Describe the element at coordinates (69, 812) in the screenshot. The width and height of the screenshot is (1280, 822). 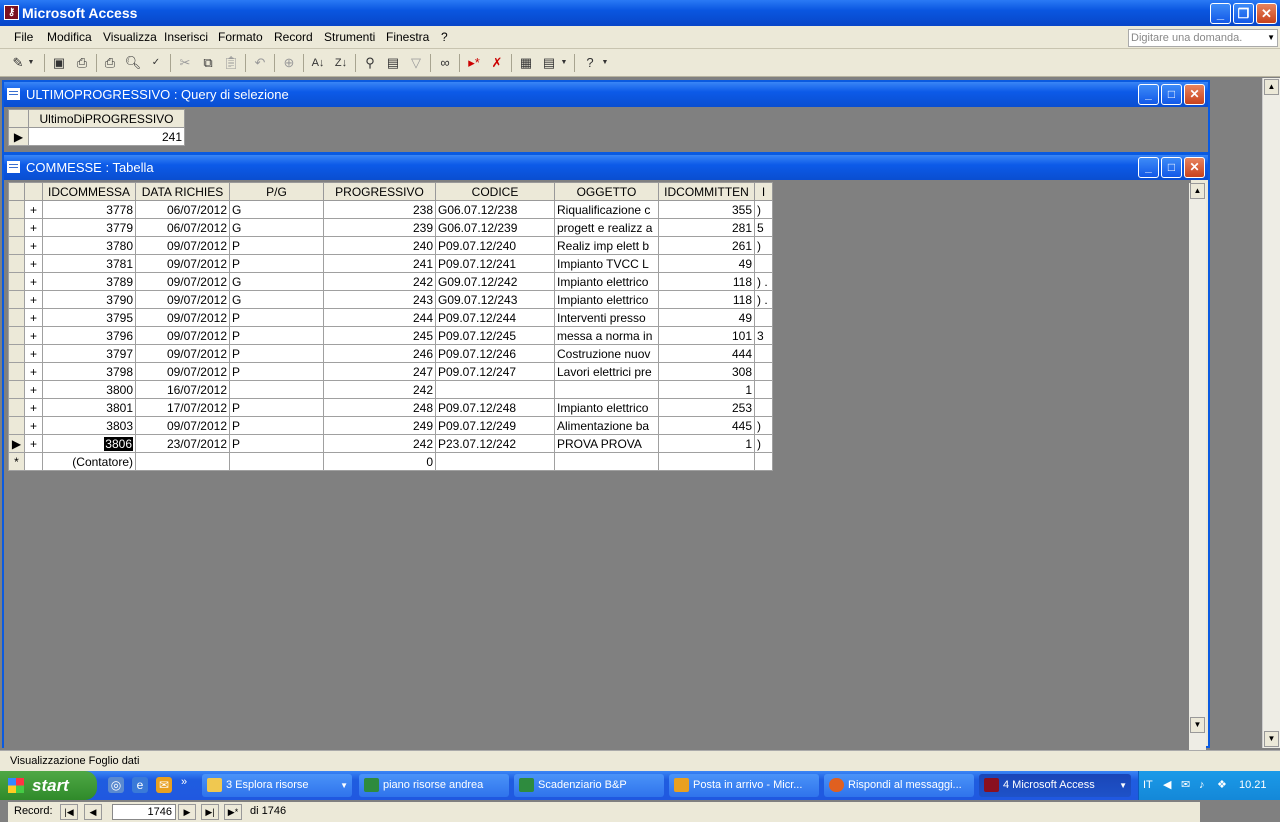
I see `first-record-icon: |◀` at that location.